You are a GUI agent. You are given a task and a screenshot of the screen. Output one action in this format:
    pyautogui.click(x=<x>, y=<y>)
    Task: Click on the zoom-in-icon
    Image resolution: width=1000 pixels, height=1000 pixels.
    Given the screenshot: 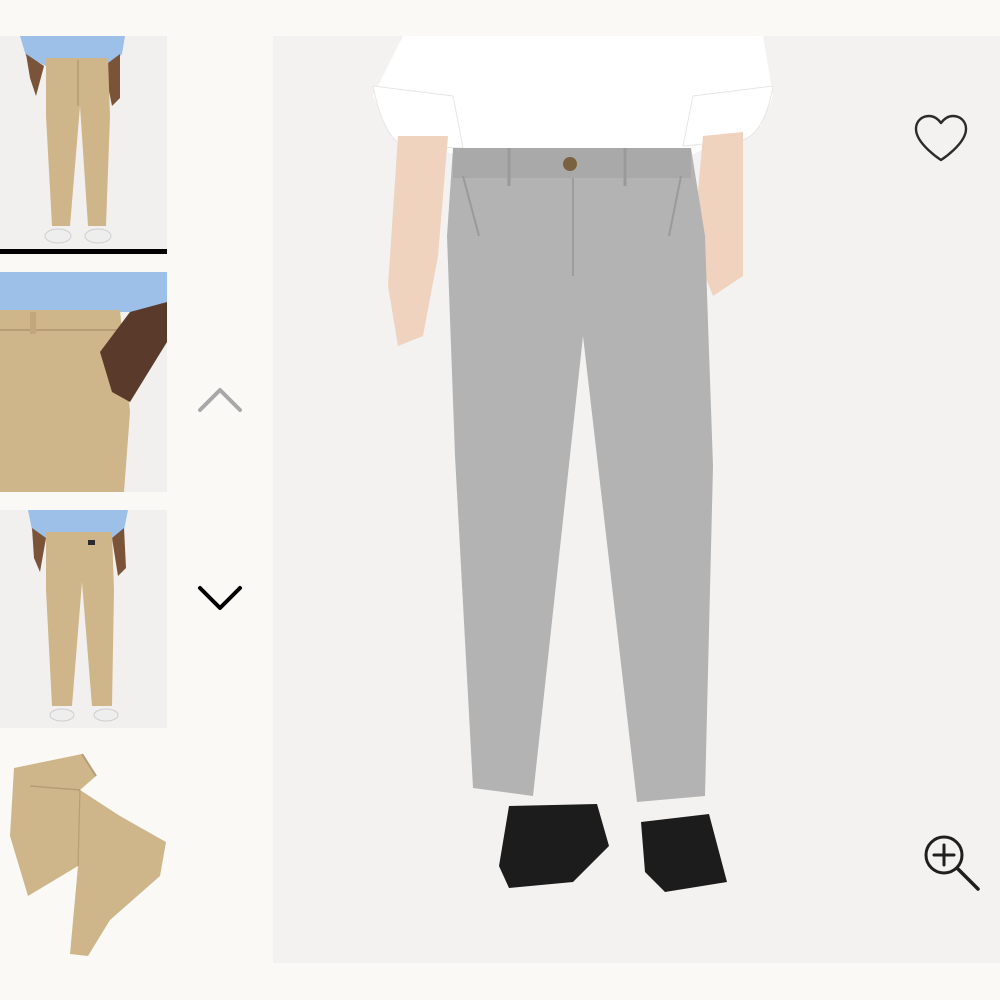 What is the action you would take?
    pyautogui.click(x=952, y=863)
    